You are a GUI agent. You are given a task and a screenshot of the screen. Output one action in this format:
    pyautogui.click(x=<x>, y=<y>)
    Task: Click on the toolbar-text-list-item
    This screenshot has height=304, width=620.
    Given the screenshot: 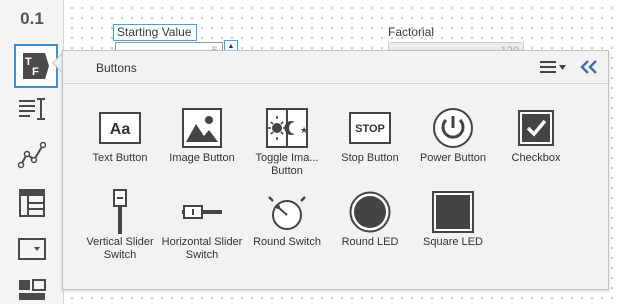 What is the action you would take?
    pyautogui.click(x=32, y=109)
    